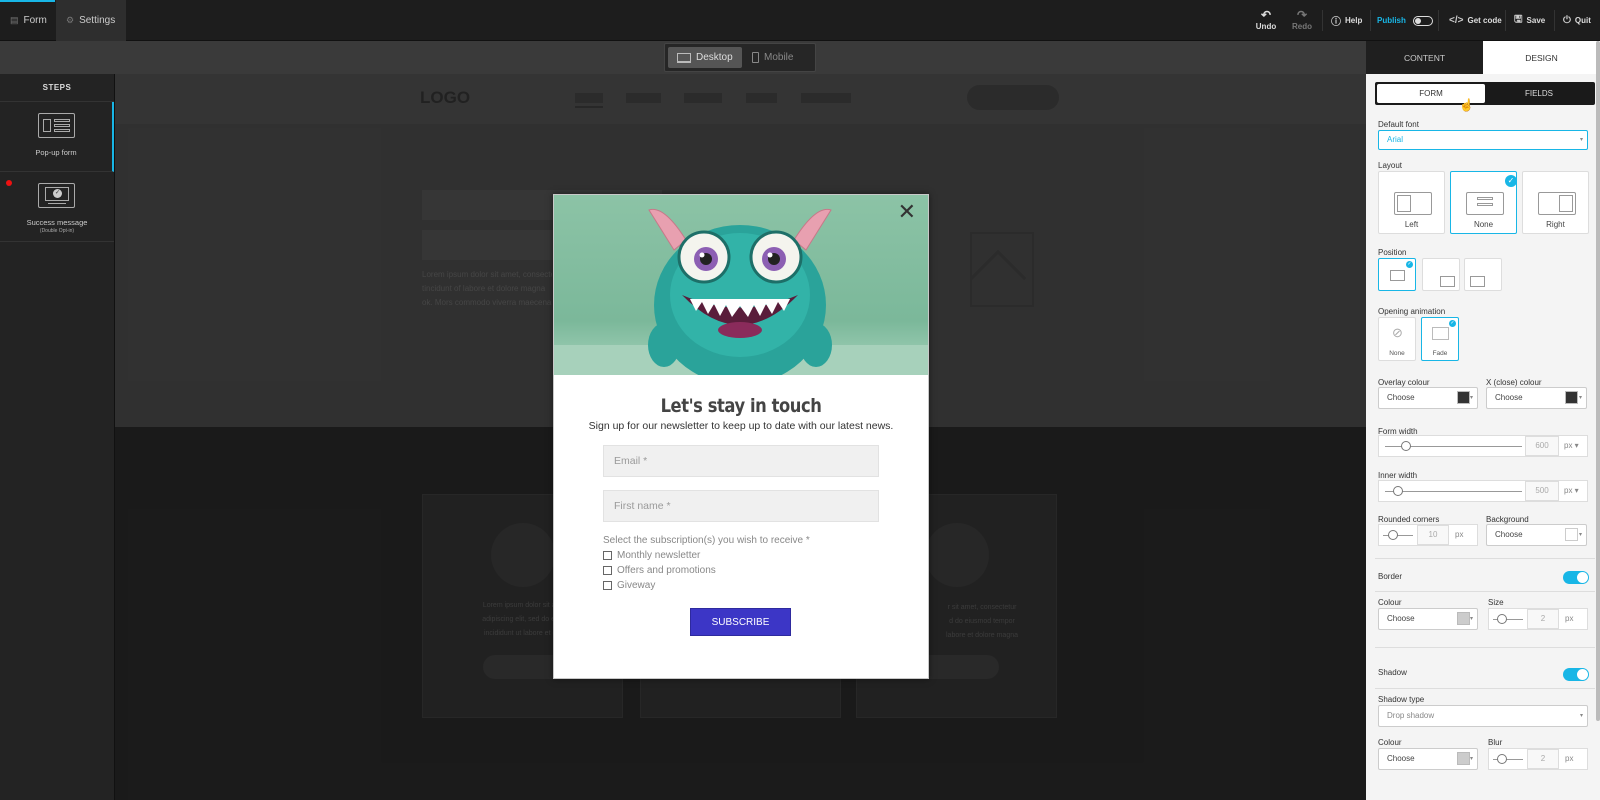 Image resolution: width=1600 pixels, height=800 pixels. I want to click on layout-option-none: ✓ None, so click(1483, 202).